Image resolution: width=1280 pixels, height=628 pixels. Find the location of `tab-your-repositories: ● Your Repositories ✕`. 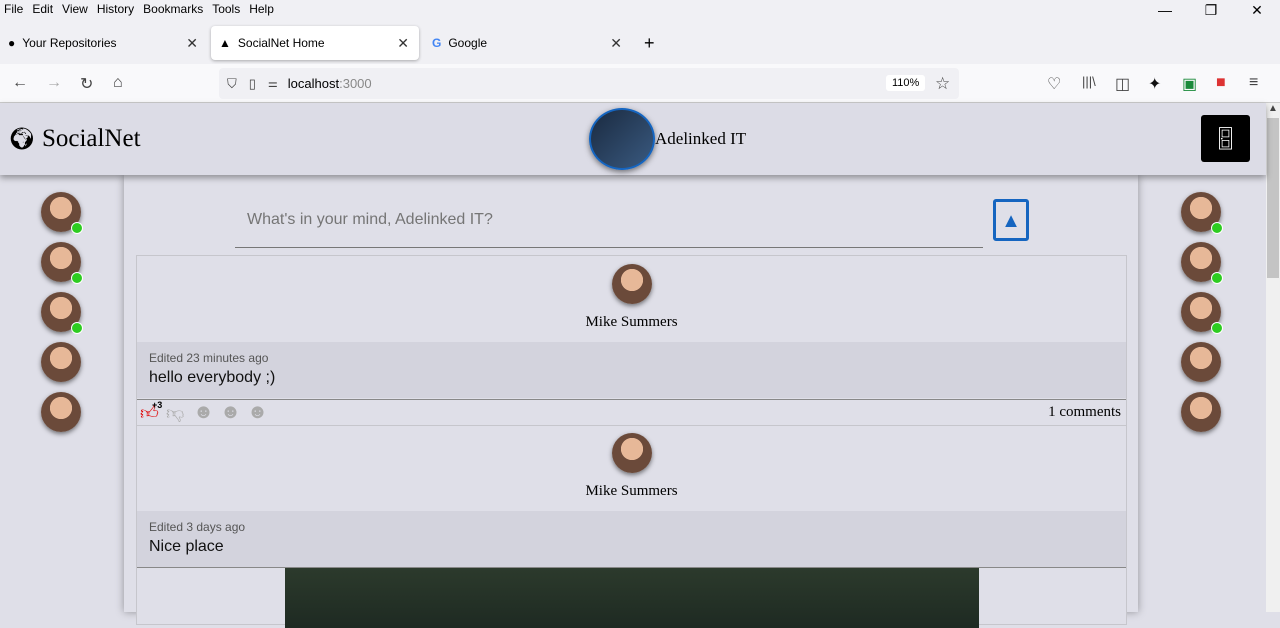

tab-your-repositories: ● Your Repositories ✕ is located at coordinates (104, 43).